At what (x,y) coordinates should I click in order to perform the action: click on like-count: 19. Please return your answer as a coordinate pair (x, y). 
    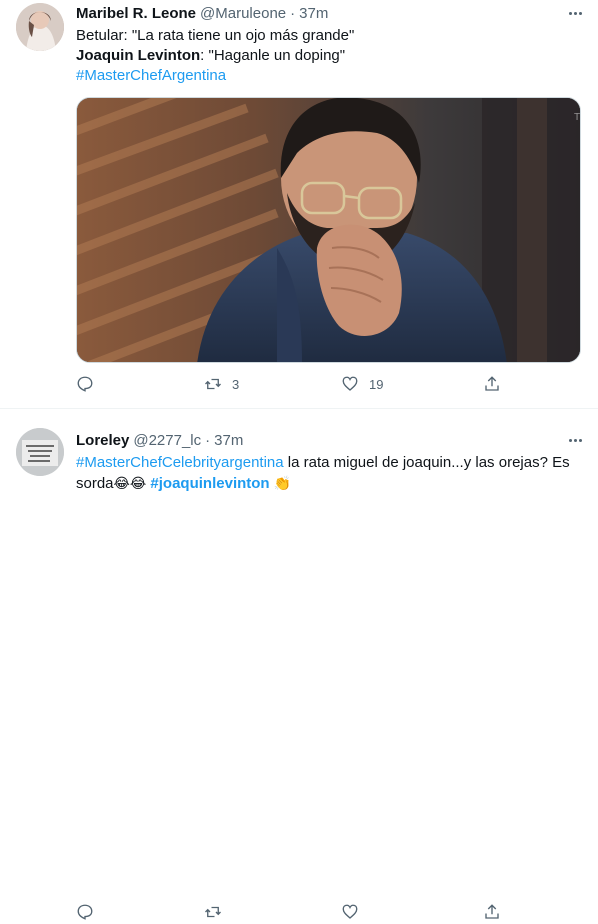
    Looking at the image, I should click on (376, 384).